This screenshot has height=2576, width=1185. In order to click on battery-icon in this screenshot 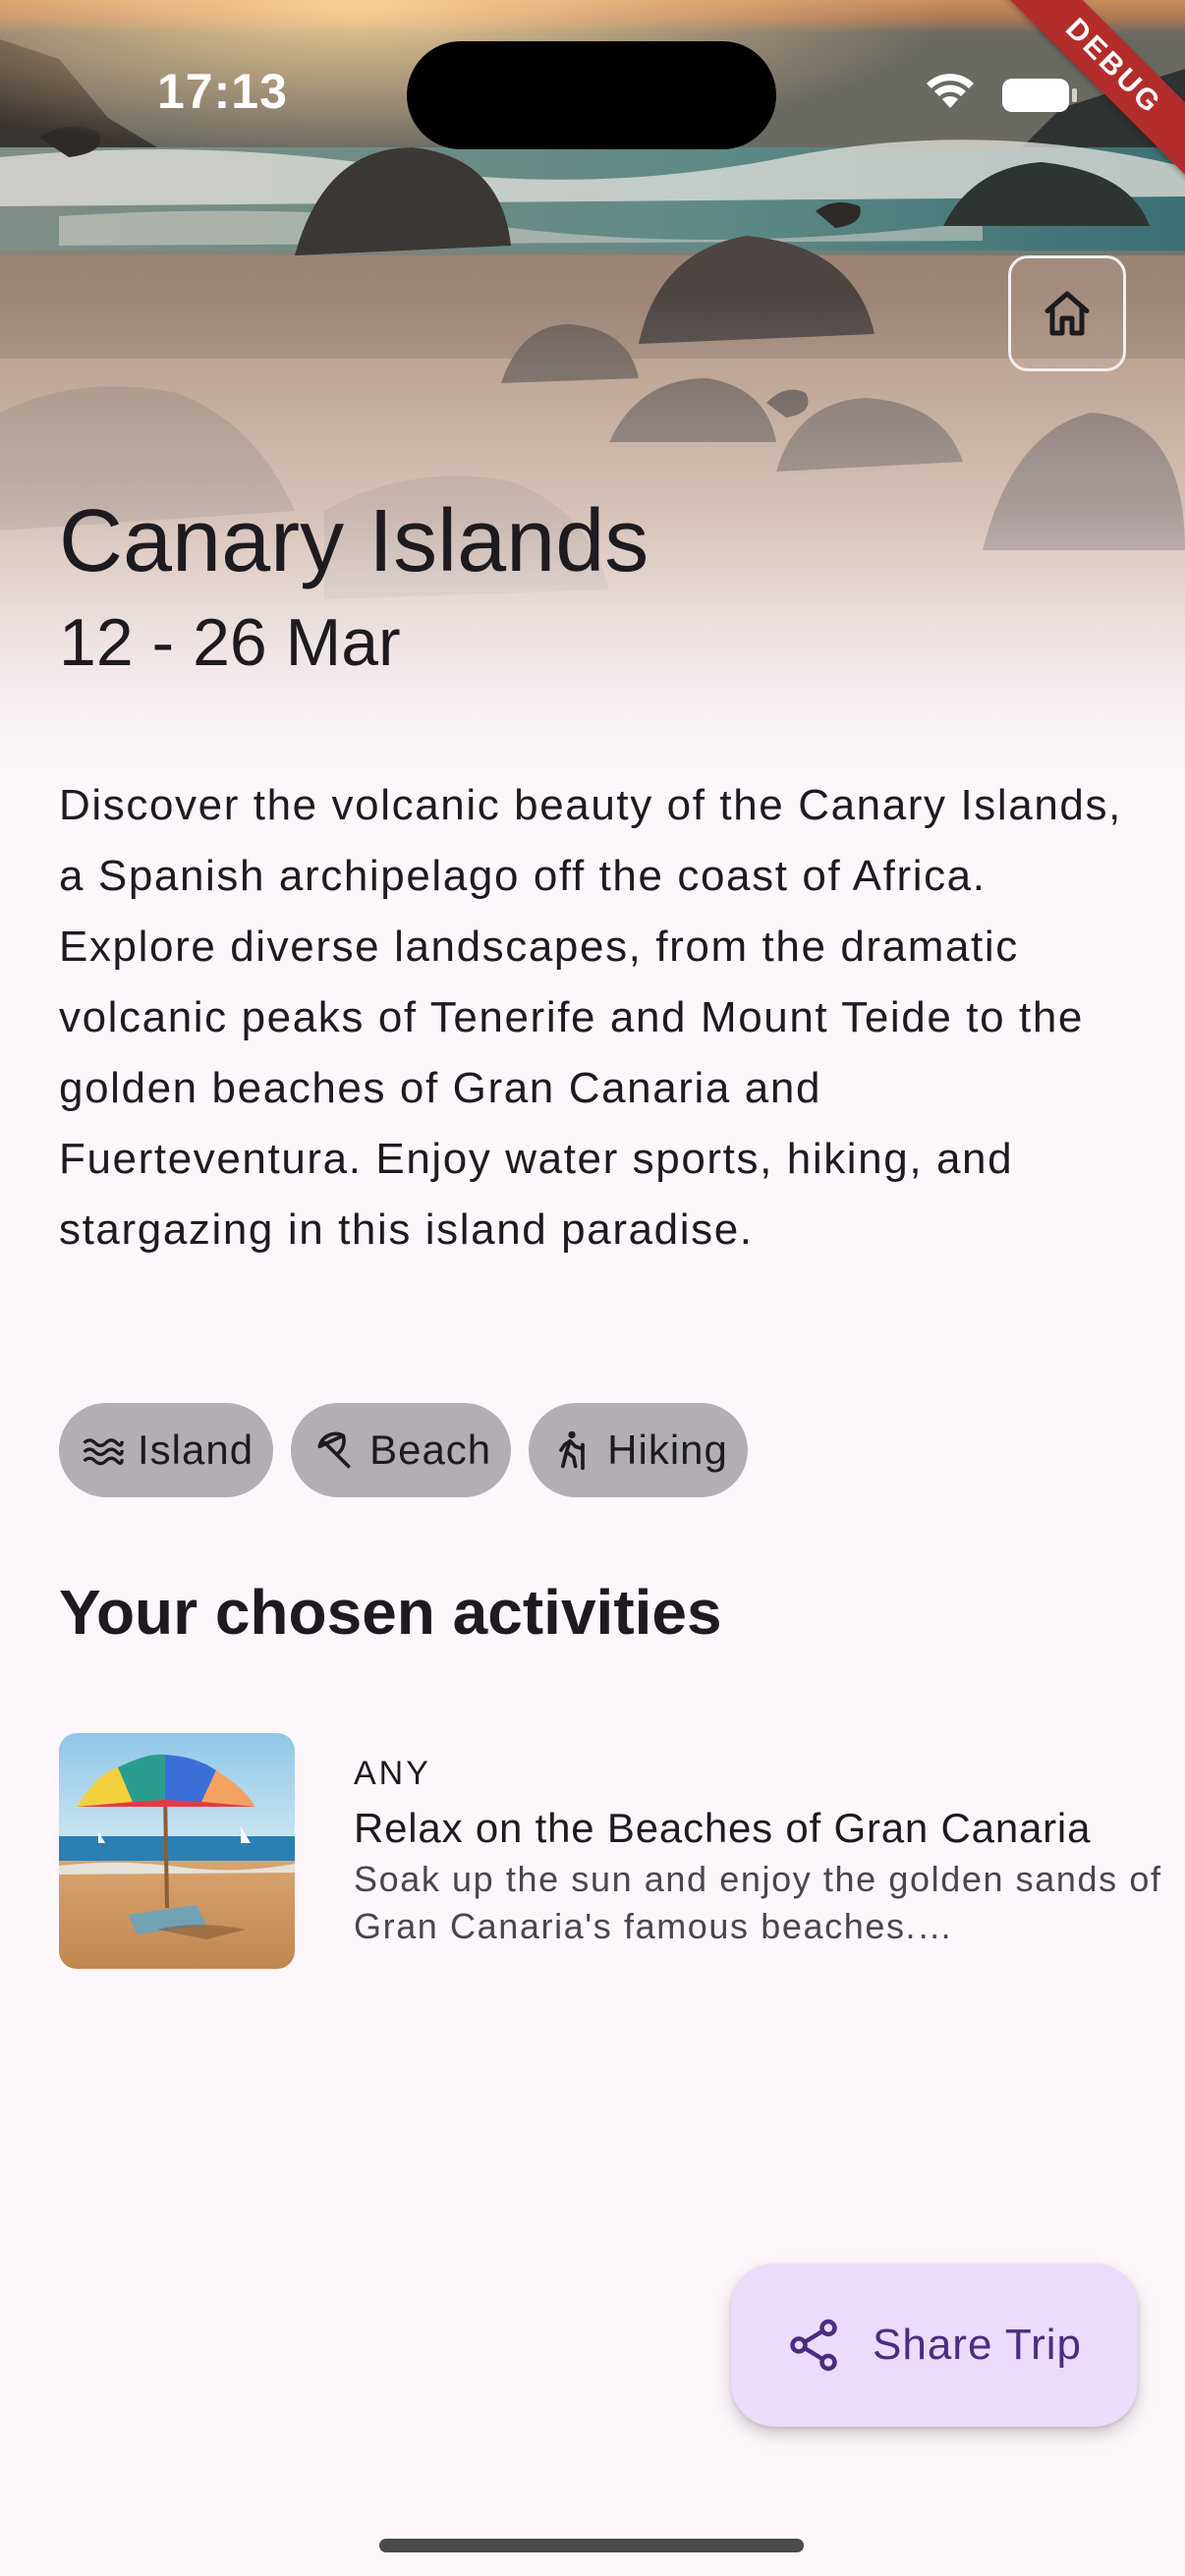, I will do `click(1040, 95)`.